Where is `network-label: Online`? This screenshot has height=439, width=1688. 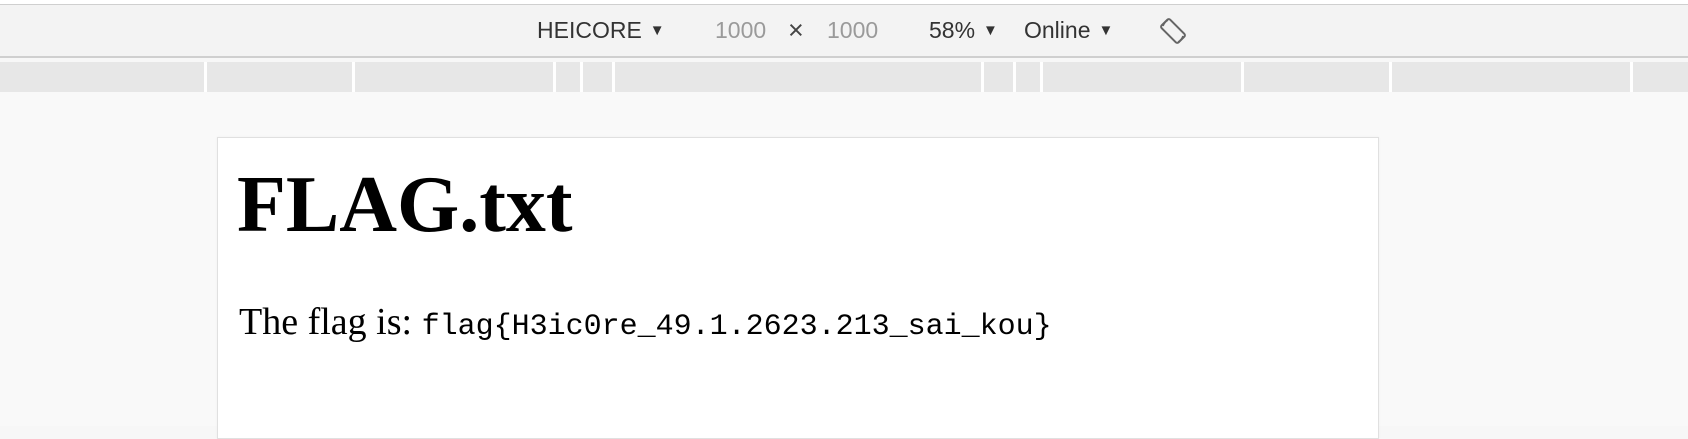
network-label: Online is located at coordinates (1057, 30).